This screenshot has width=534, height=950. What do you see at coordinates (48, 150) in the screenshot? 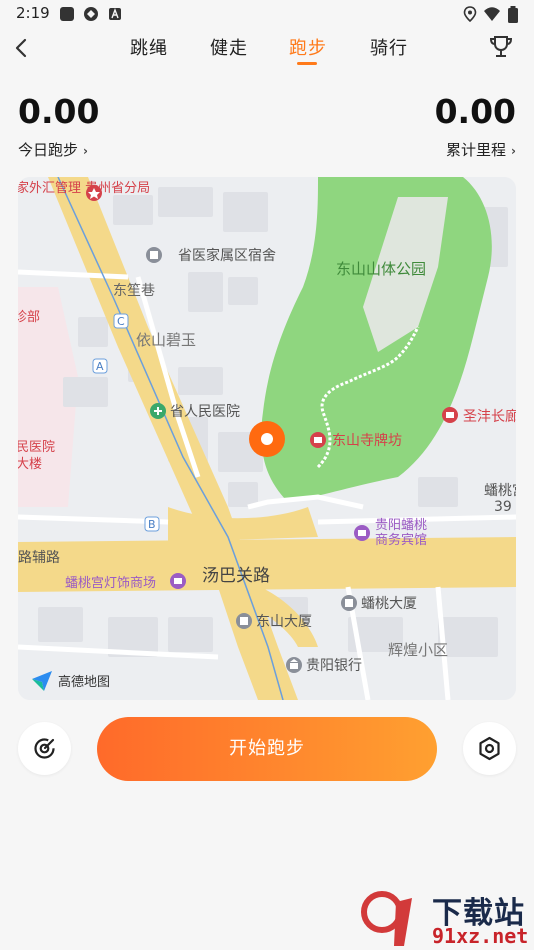
I see `today-running-label: 今日跑步` at bounding box center [48, 150].